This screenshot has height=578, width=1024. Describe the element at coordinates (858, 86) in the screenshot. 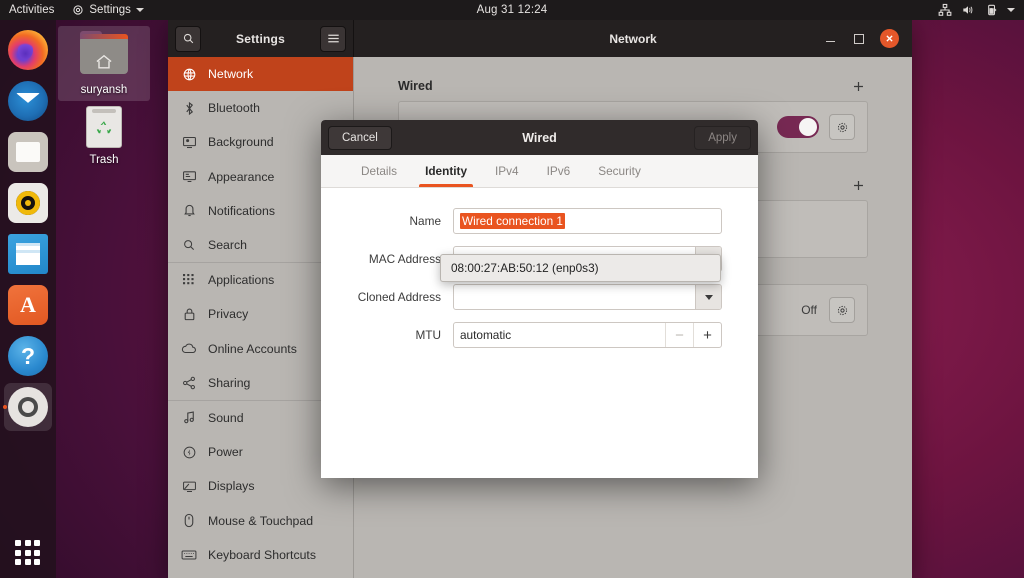

I see `add-wired-connection-button` at that location.